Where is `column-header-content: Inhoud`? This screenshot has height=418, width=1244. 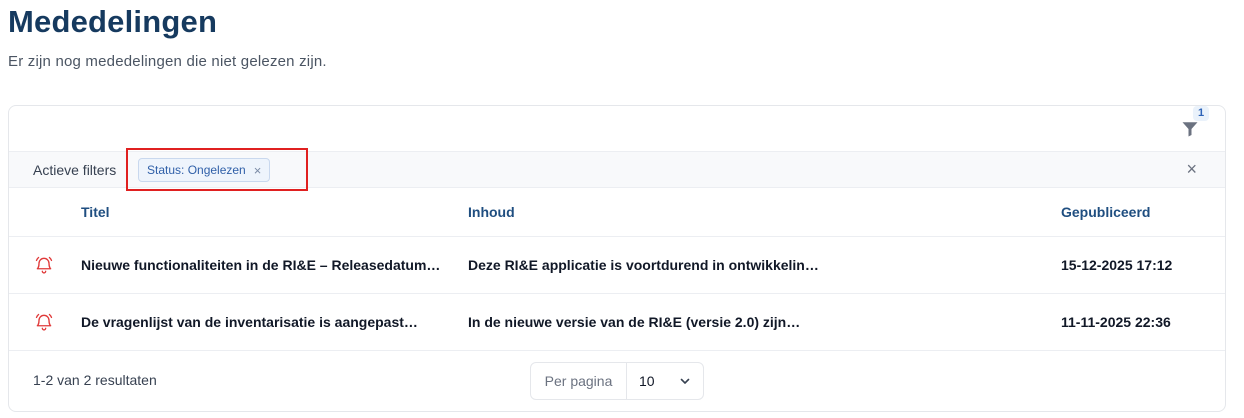
column-header-content: Inhoud is located at coordinates (491, 212).